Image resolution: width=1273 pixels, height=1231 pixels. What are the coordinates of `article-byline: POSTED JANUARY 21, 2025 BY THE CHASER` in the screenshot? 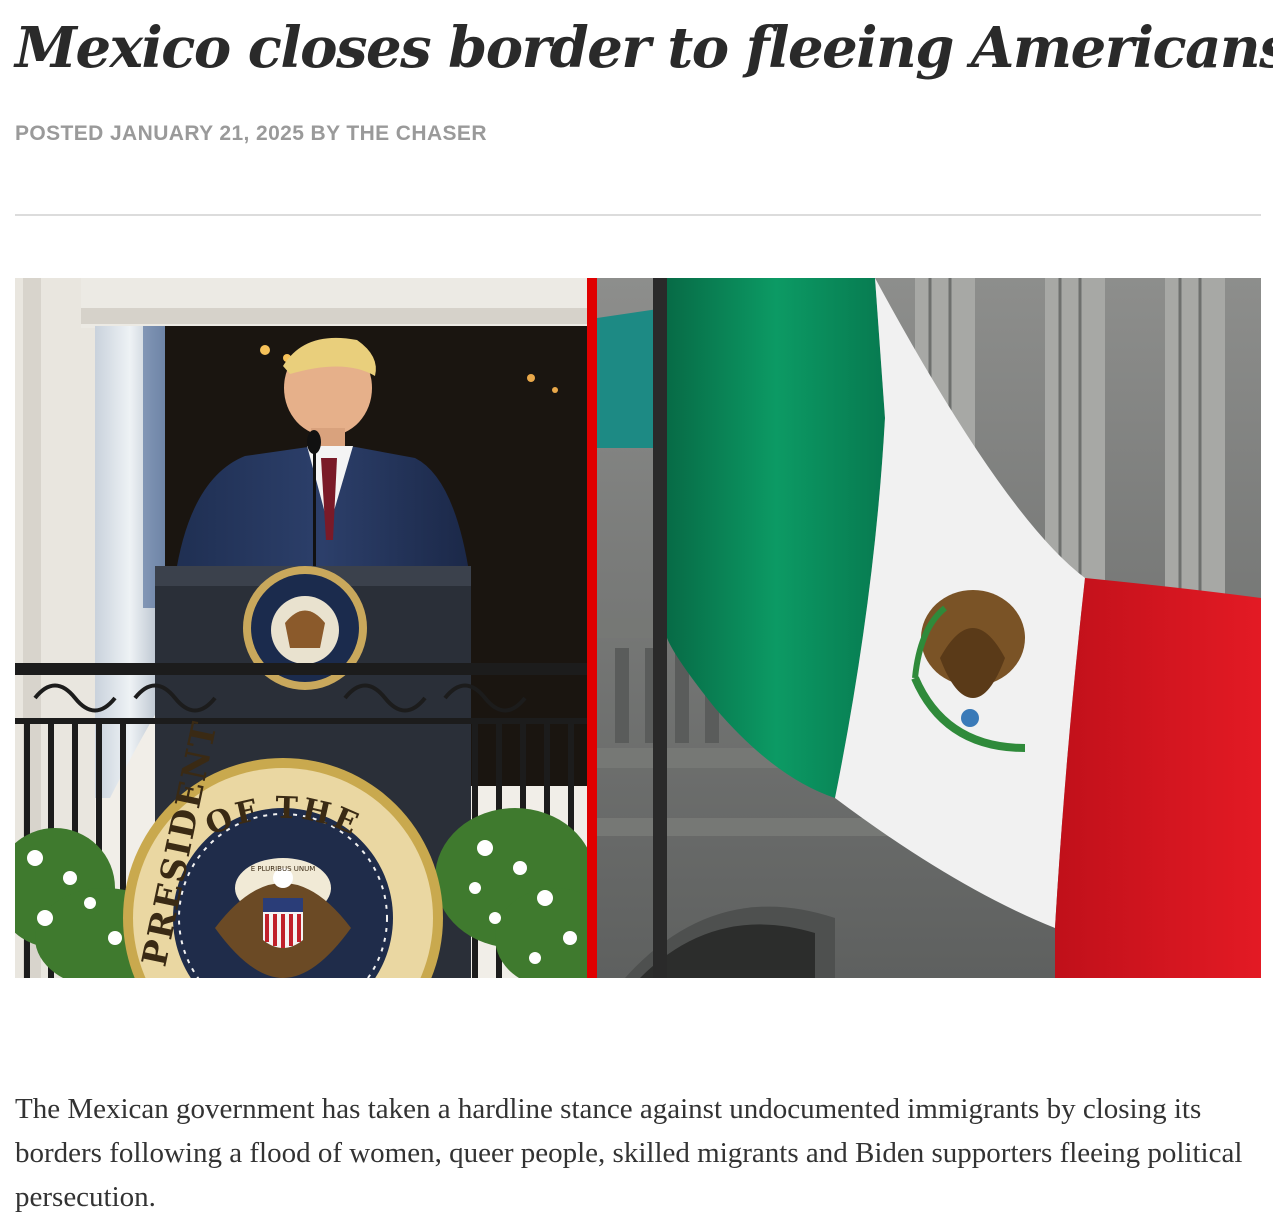 It's located at (251, 133).